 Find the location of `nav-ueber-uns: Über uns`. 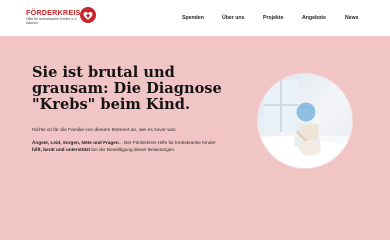

nav-ueber-uns: Über uns is located at coordinates (233, 18).